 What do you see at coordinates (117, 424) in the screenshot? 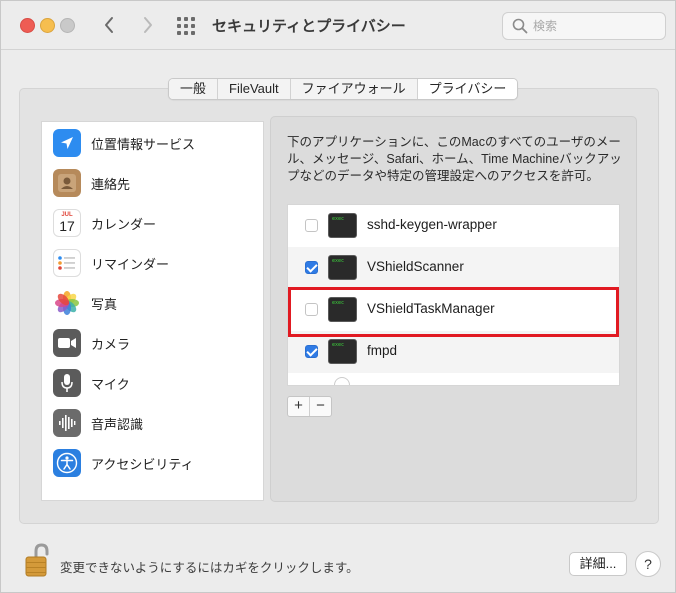
I see `sidebar-item-label: 音声認識` at bounding box center [117, 424].